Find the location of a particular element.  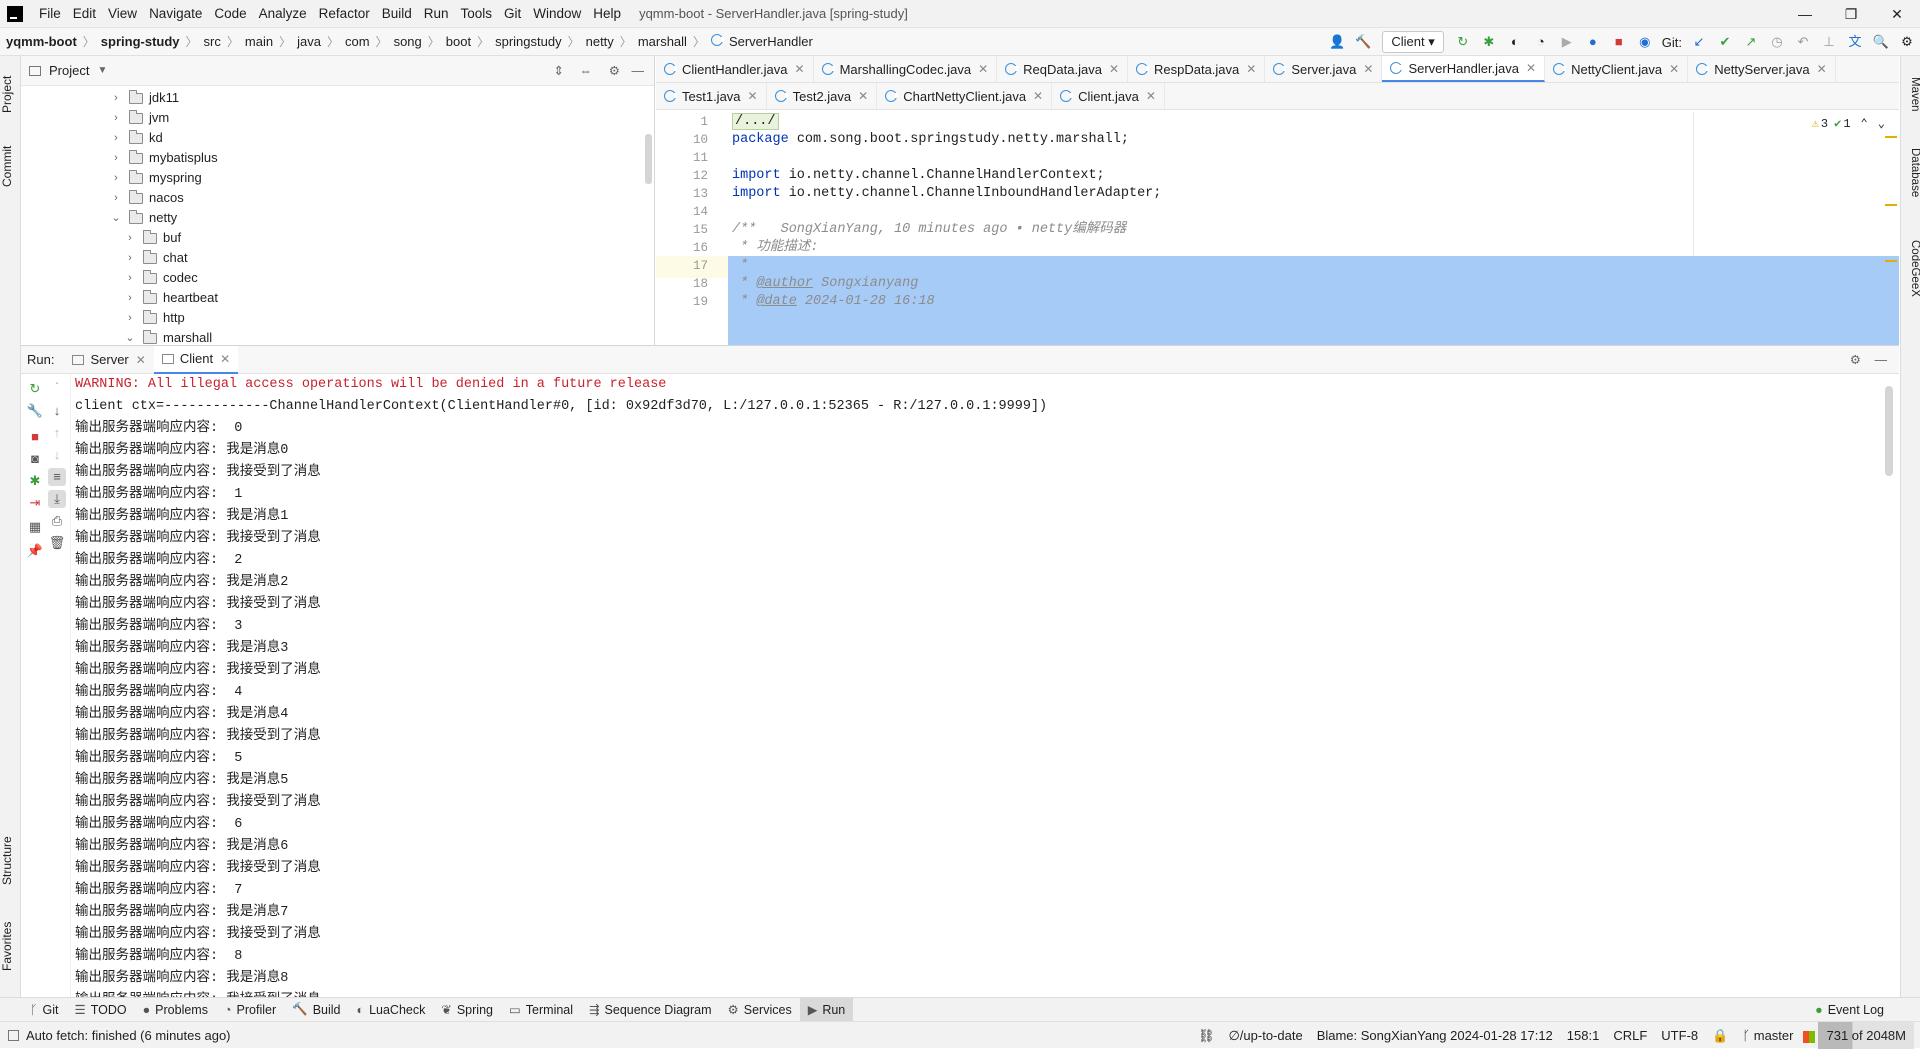

breadcrumb-item: marshall is located at coordinates (662, 42).